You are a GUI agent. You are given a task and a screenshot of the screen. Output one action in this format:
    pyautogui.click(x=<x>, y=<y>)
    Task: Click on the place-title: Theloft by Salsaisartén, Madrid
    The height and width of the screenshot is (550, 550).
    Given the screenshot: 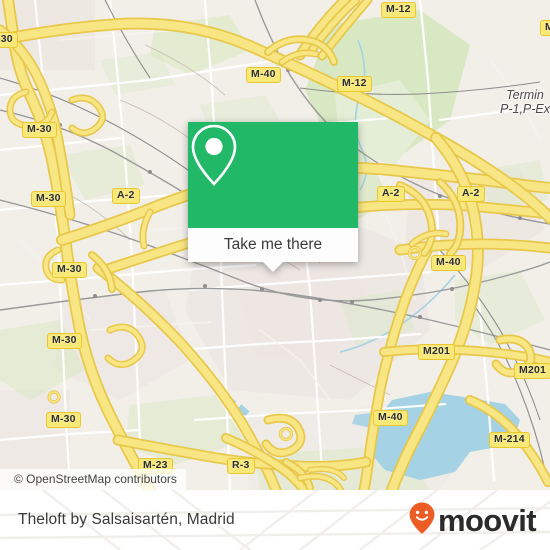 What is the action you would take?
    pyautogui.click(x=126, y=519)
    